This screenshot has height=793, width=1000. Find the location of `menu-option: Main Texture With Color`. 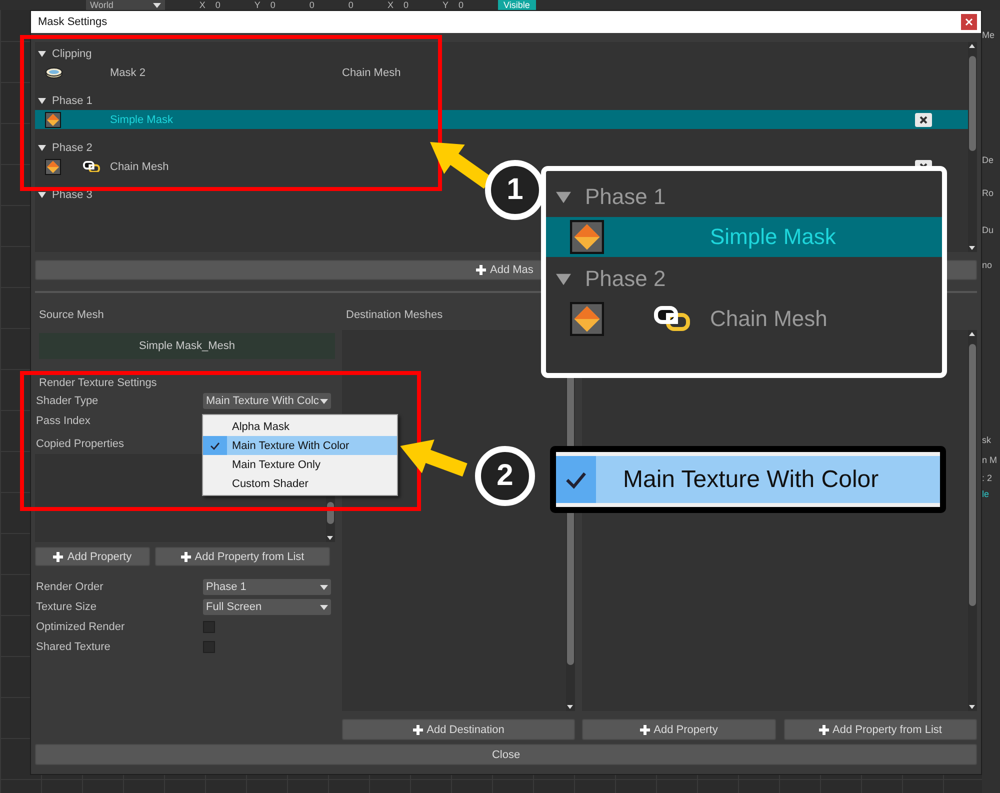

menu-option: Main Texture With Color is located at coordinates (300, 445).